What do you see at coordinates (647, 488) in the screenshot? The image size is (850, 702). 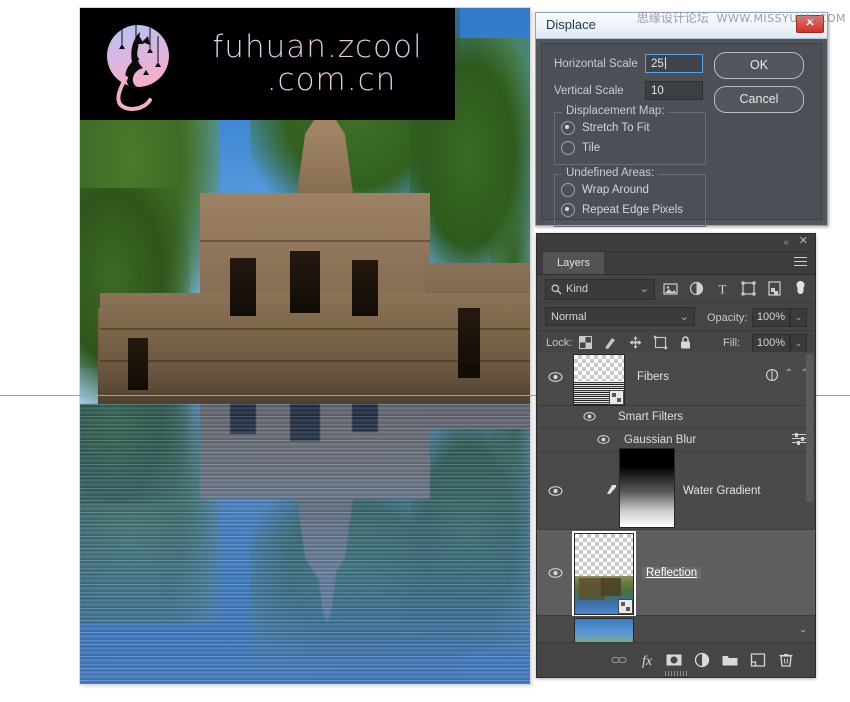 I see `gradient-thumbnail` at bounding box center [647, 488].